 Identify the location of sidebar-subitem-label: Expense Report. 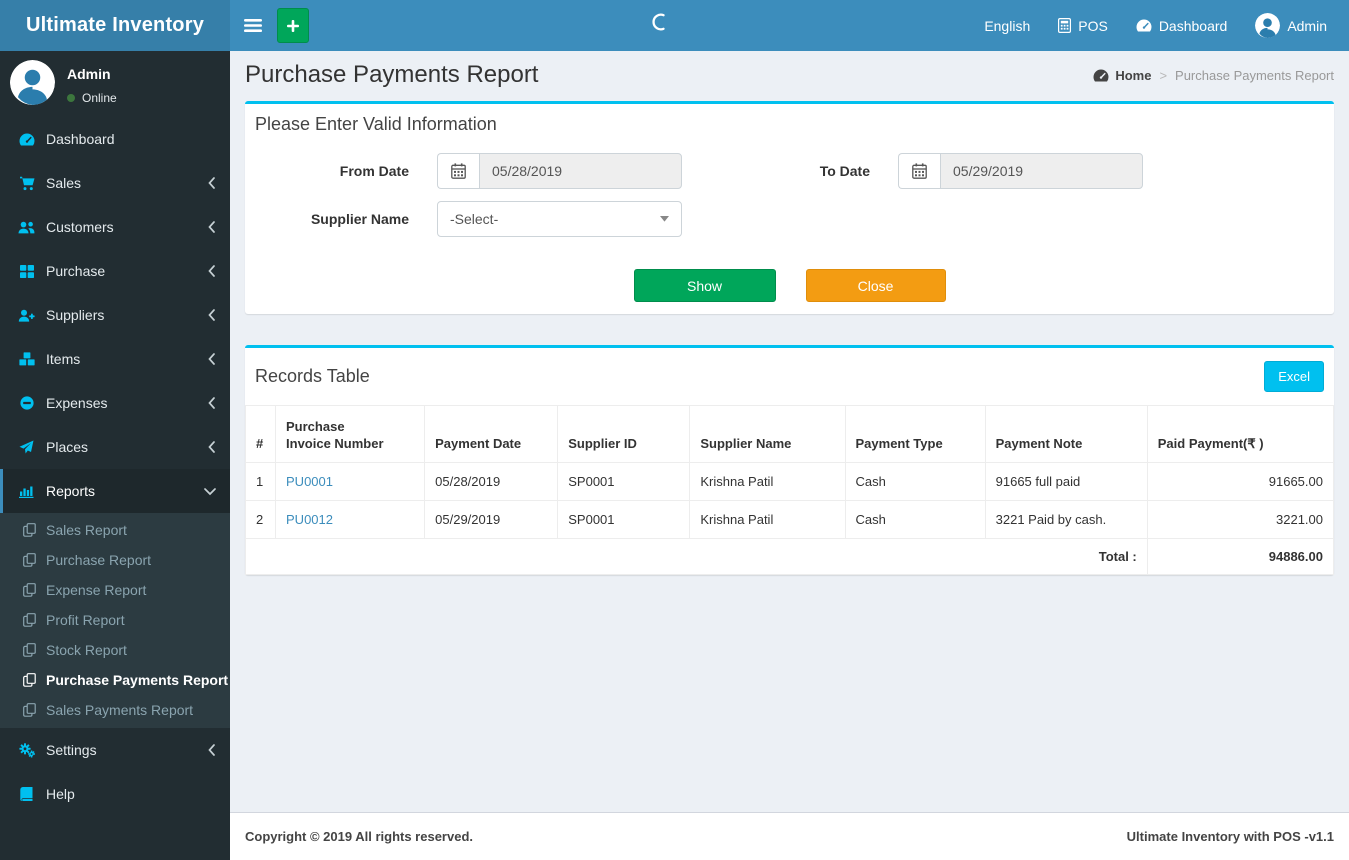
(96, 590).